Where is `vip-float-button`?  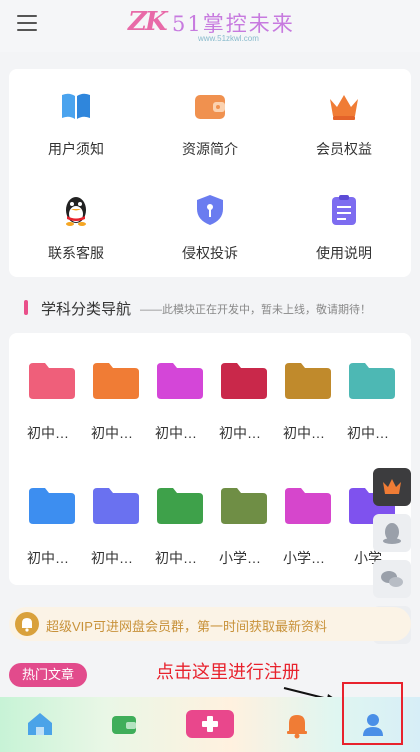
vip-float-button is located at coordinates (392, 487).